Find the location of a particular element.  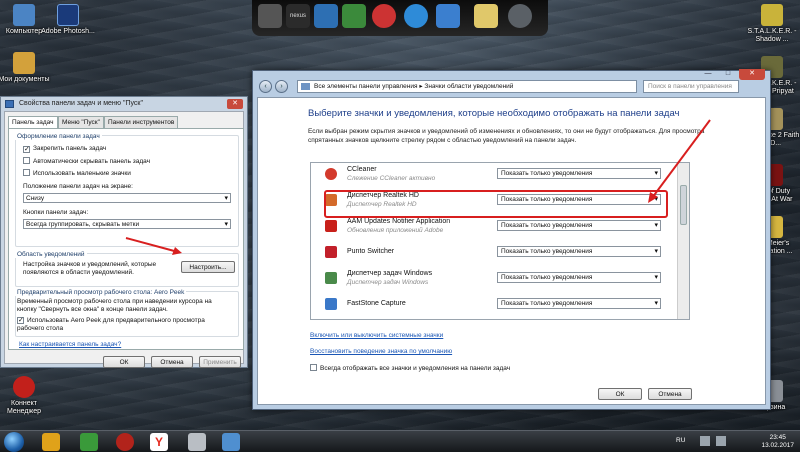

task-manager-icon is located at coordinates (331, 278).